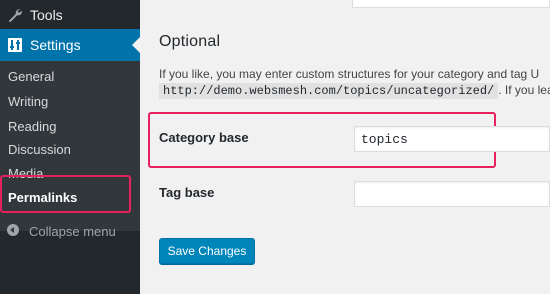  Describe the element at coordinates (32, 126) in the screenshot. I see `submenu-item-reading: Reading` at that location.